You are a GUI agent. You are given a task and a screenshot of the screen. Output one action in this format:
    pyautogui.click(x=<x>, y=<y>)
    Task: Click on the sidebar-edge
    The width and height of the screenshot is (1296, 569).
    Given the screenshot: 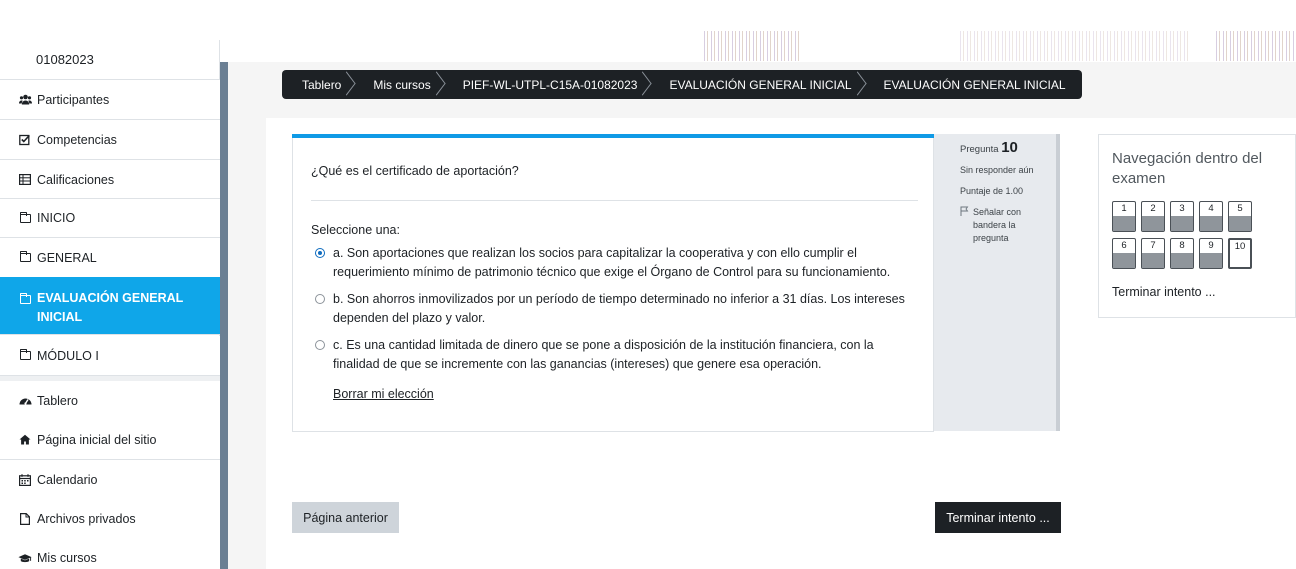 What is the action you would take?
    pyautogui.click(x=224, y=315)
    